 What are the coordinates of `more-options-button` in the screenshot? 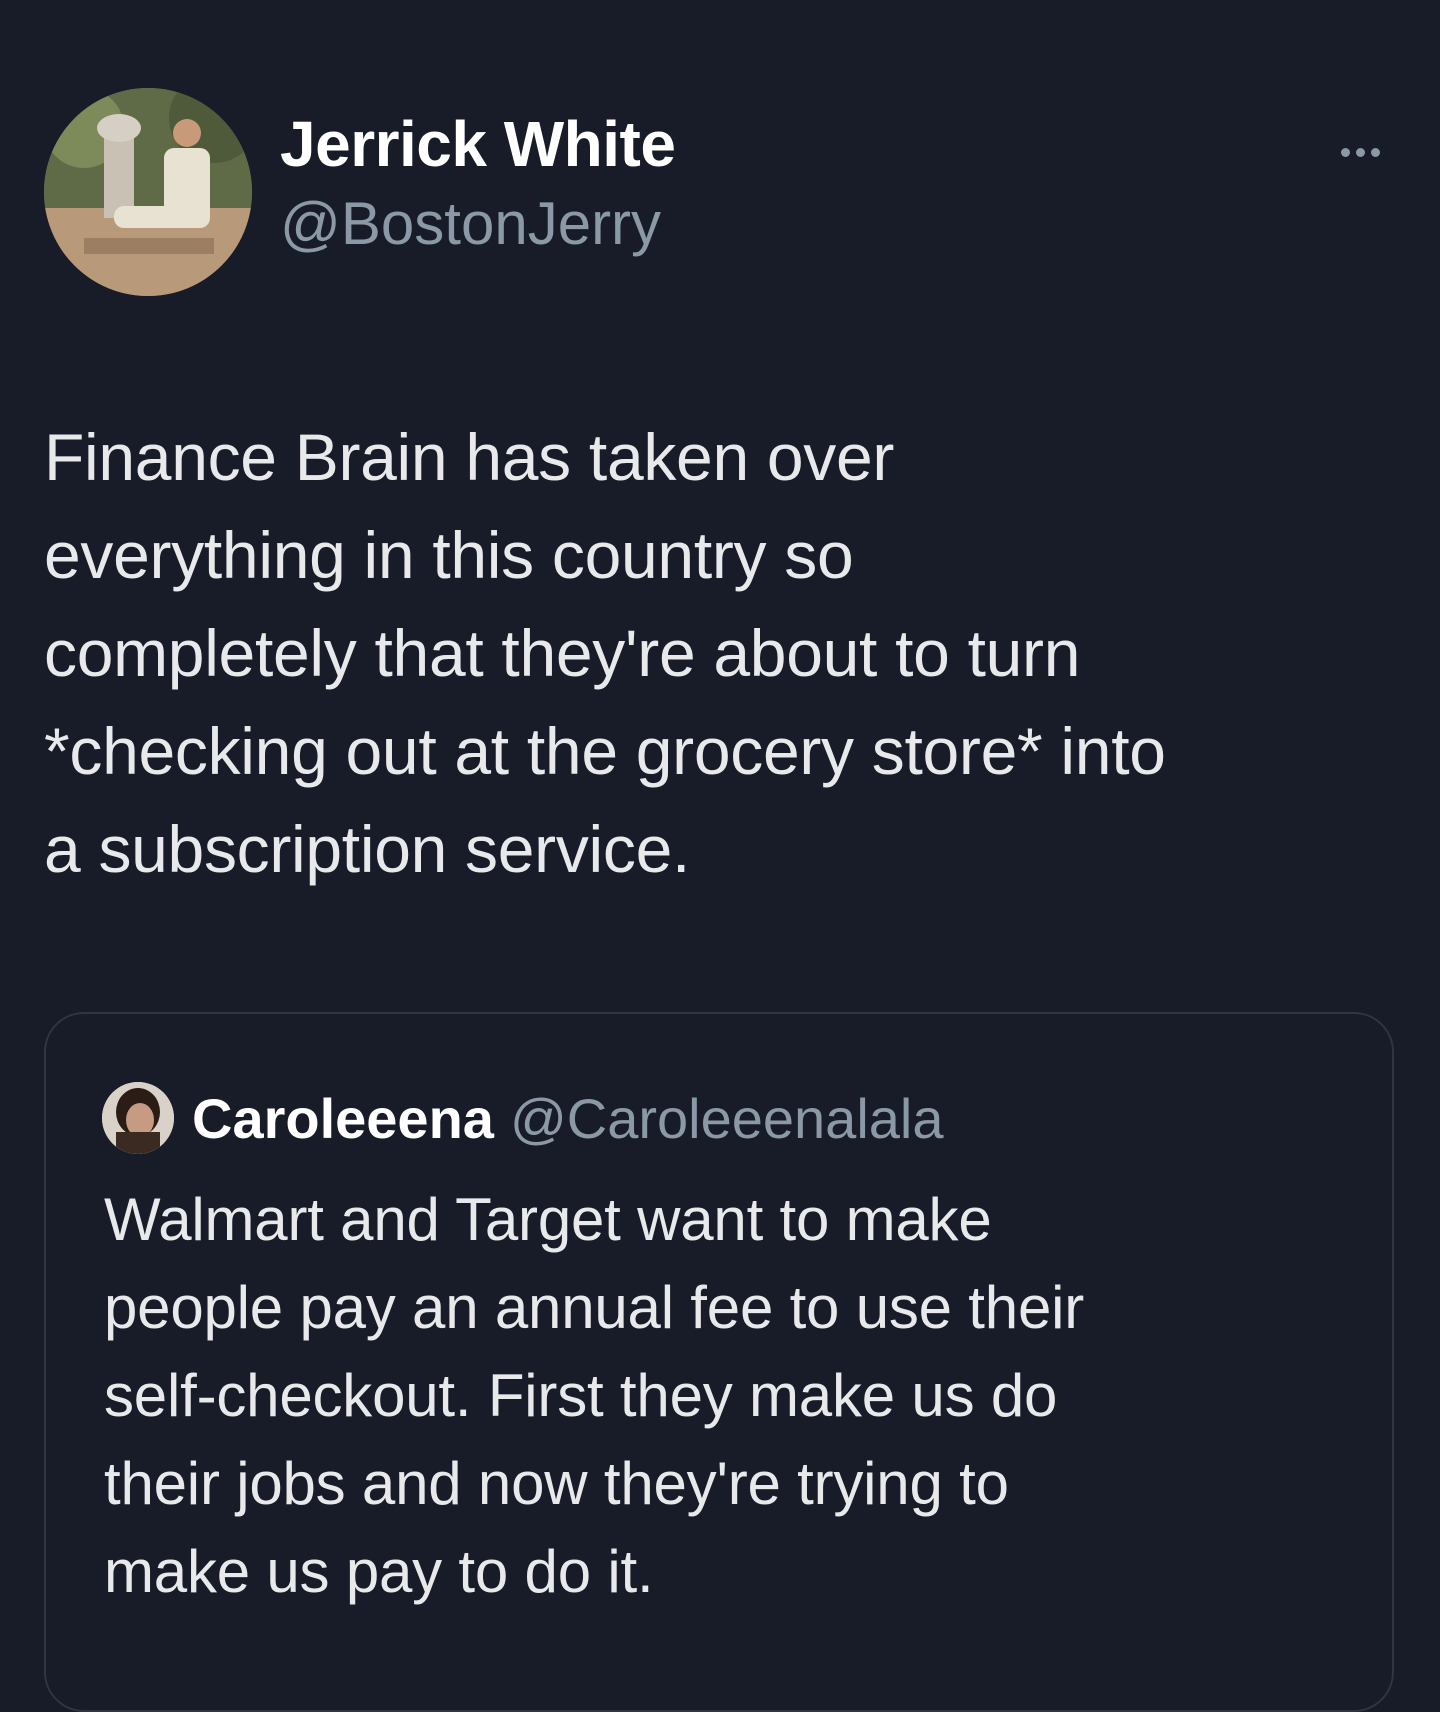 It's located at (1360, 152).